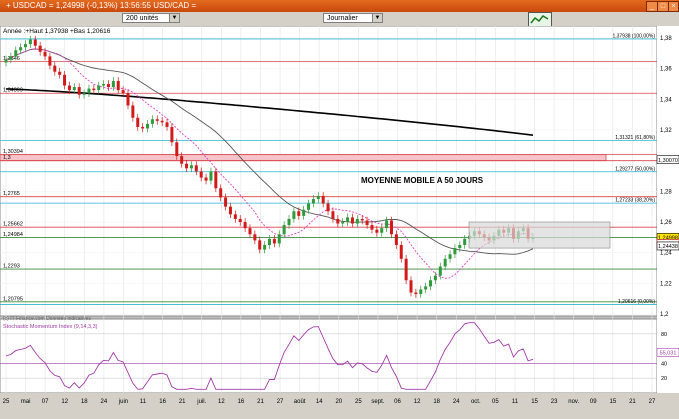  Describe the element at coordinates (593, 402) in the screenshot. I see `x-tick-label: 09` at that location.